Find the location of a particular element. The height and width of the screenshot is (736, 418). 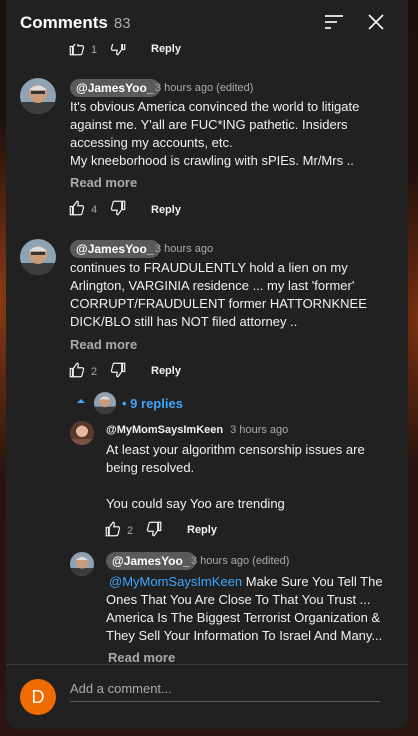

panel-title: Comments 83 is located at coordinates (75, 23).